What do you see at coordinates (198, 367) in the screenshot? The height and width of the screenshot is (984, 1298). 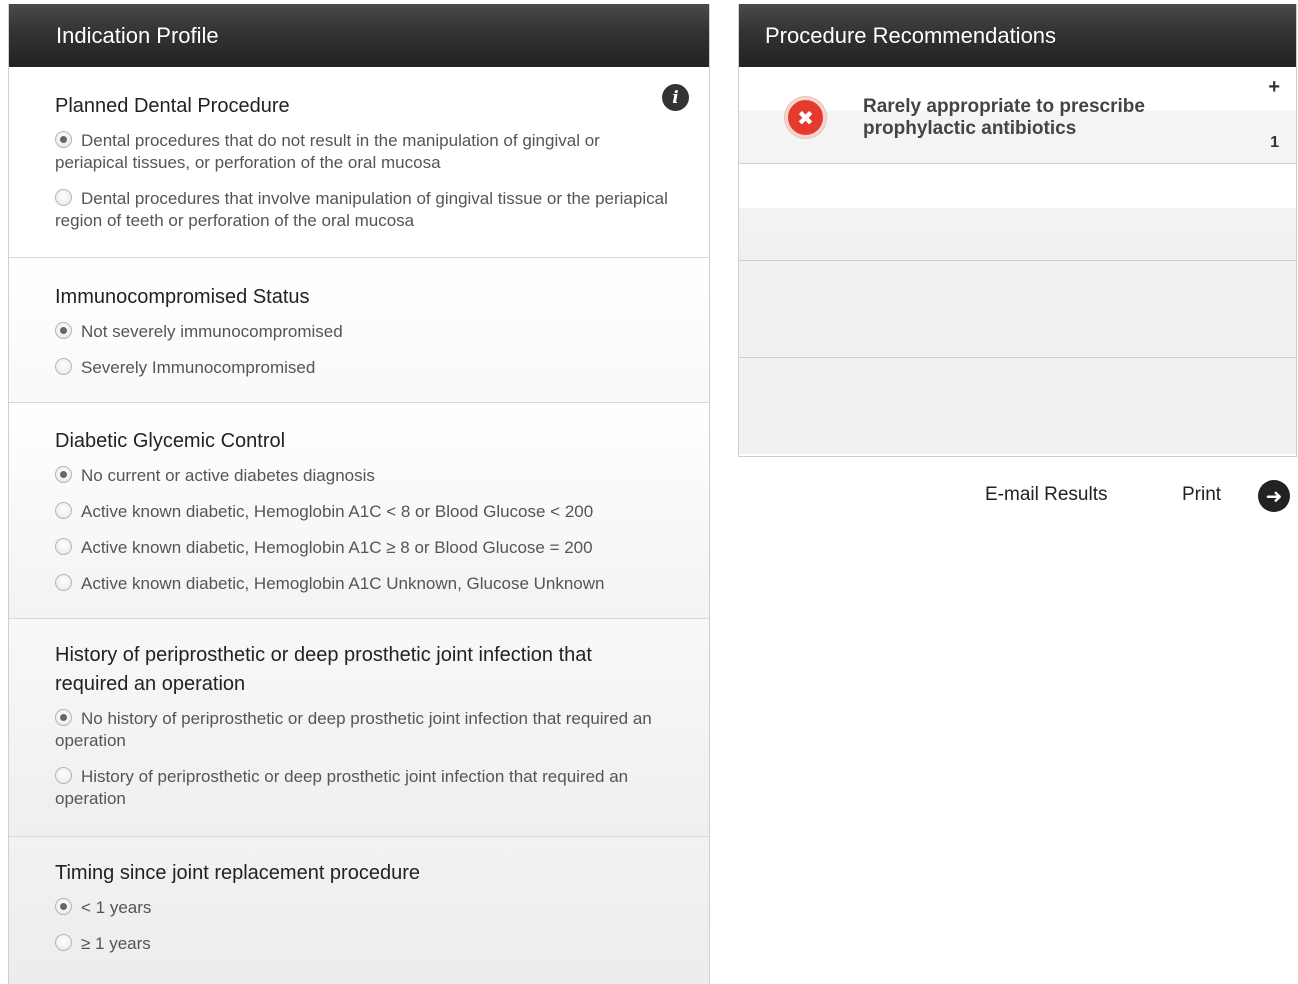 I see `option-label: Severely Immunocompromised` at bounding box center [198, 367].